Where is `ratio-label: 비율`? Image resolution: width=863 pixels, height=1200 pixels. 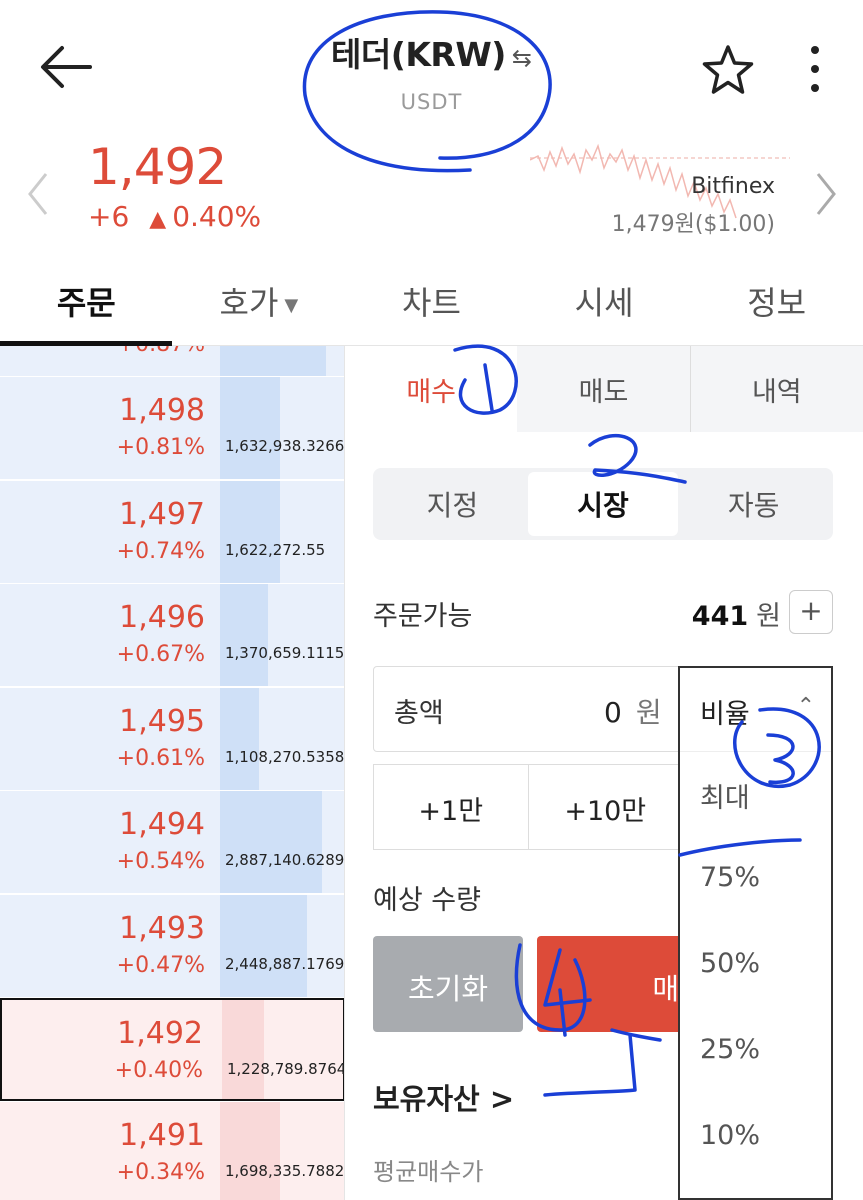 ratio-label: 비율 is located at coordinates (725, 714).